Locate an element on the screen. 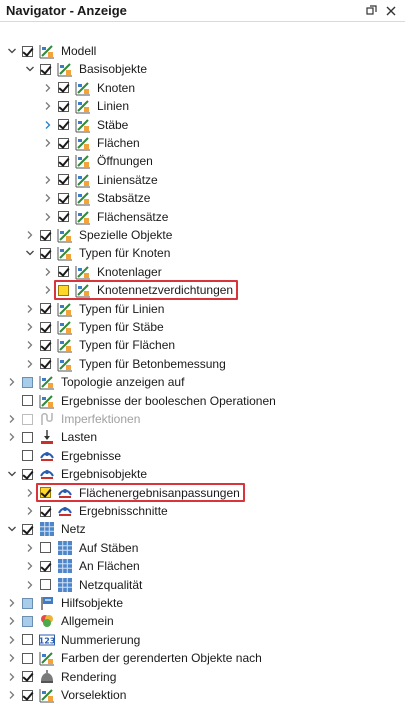 Image resolution: width=405 pixels, height=704 pixels. tree-row: Knoten is located at coordinates (202, 88).